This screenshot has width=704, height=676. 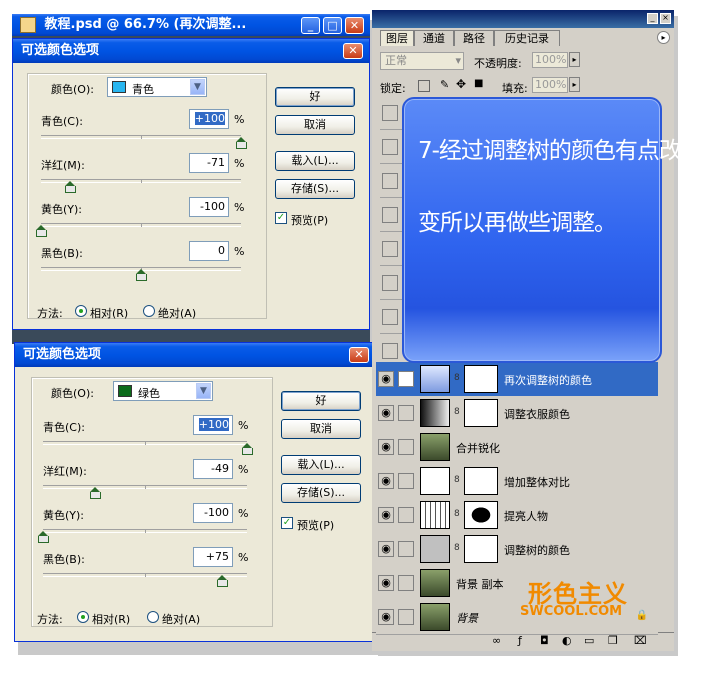 I want to click on lock-all-icon: ■, so click(x=478, y=83).